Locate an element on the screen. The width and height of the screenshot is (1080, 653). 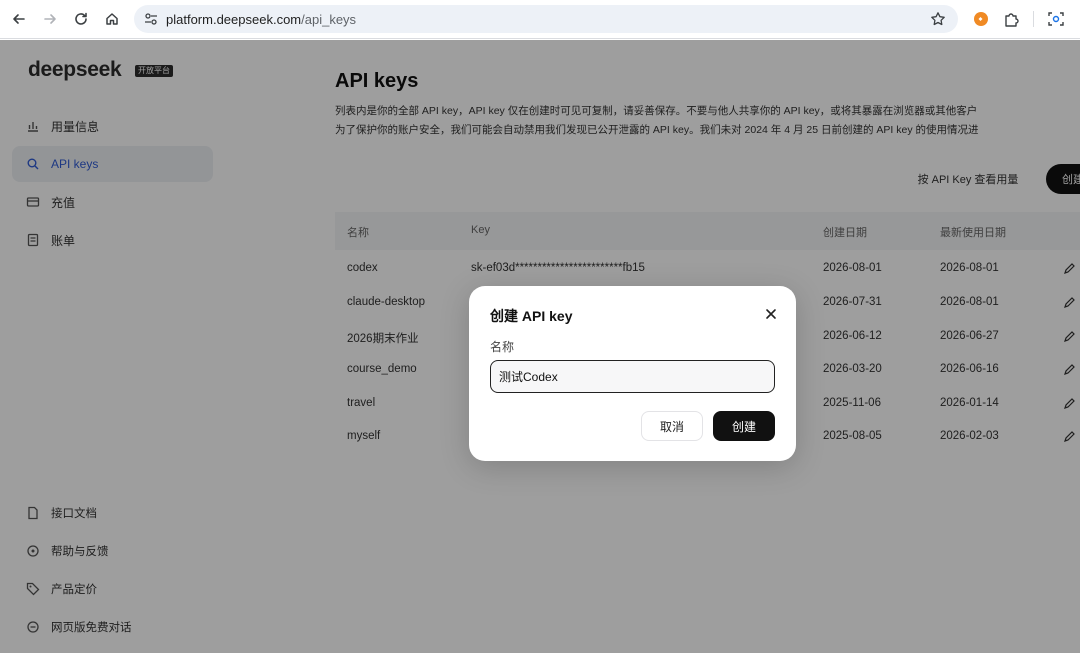
home-icon is located at coordinates (112, 19).